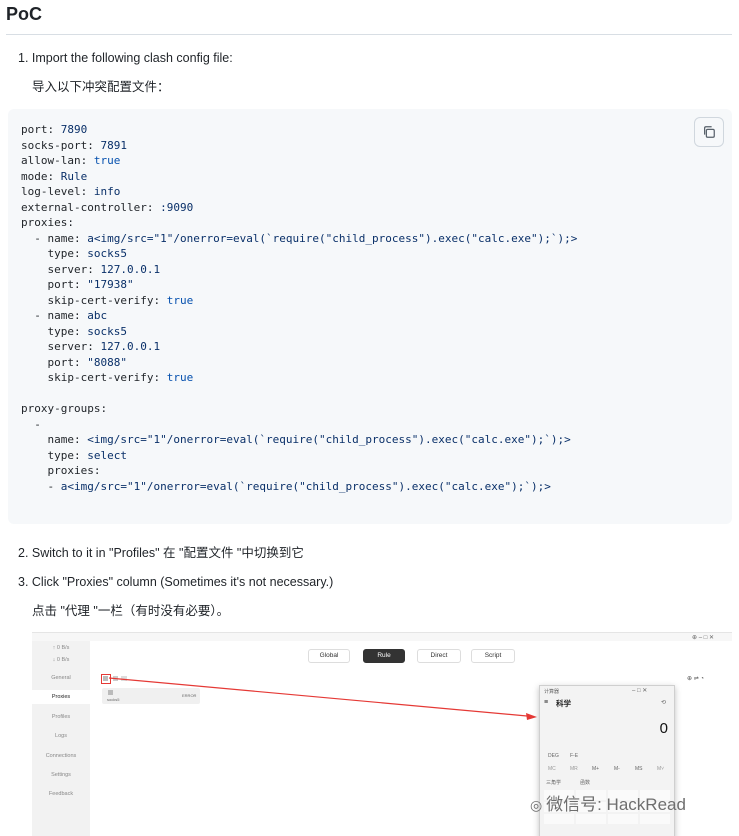  I want to click on calc-mem-mminus: M-, so click(617, 769).